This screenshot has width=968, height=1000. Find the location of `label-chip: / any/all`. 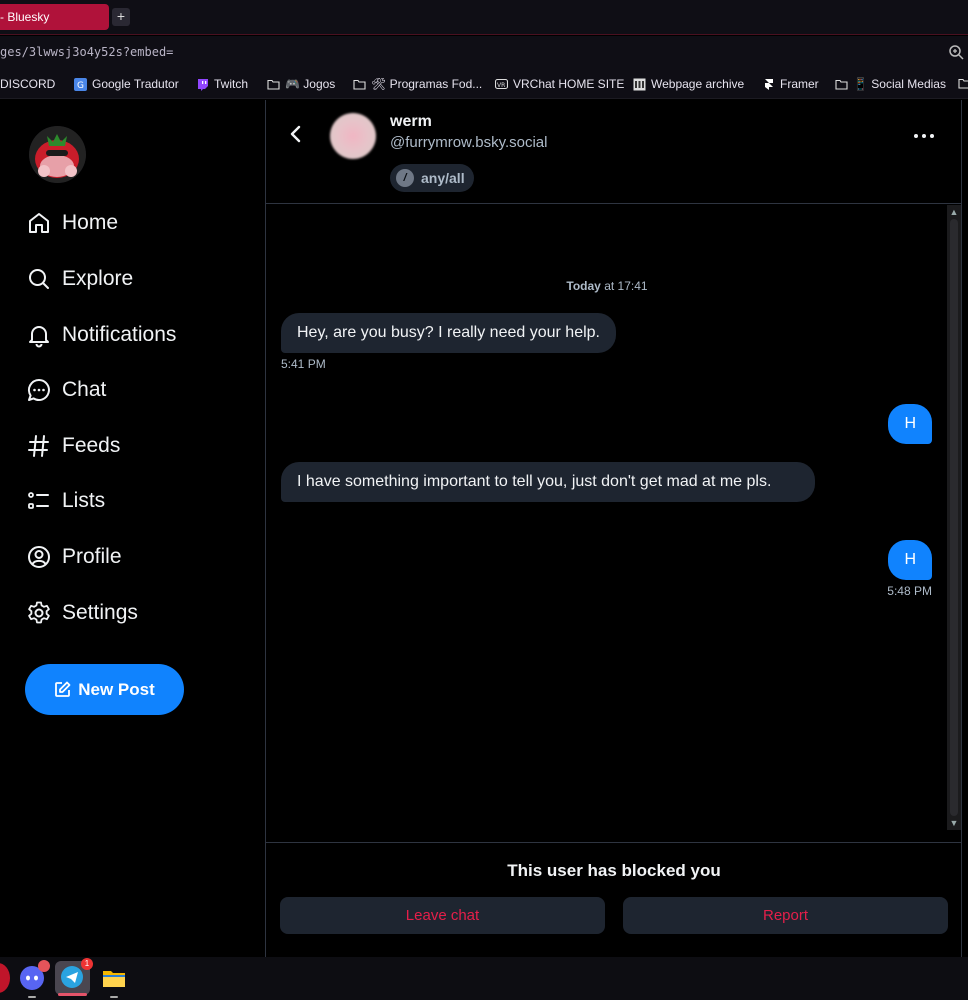

label-chip: / any/all is located at coordinates (432, 178).